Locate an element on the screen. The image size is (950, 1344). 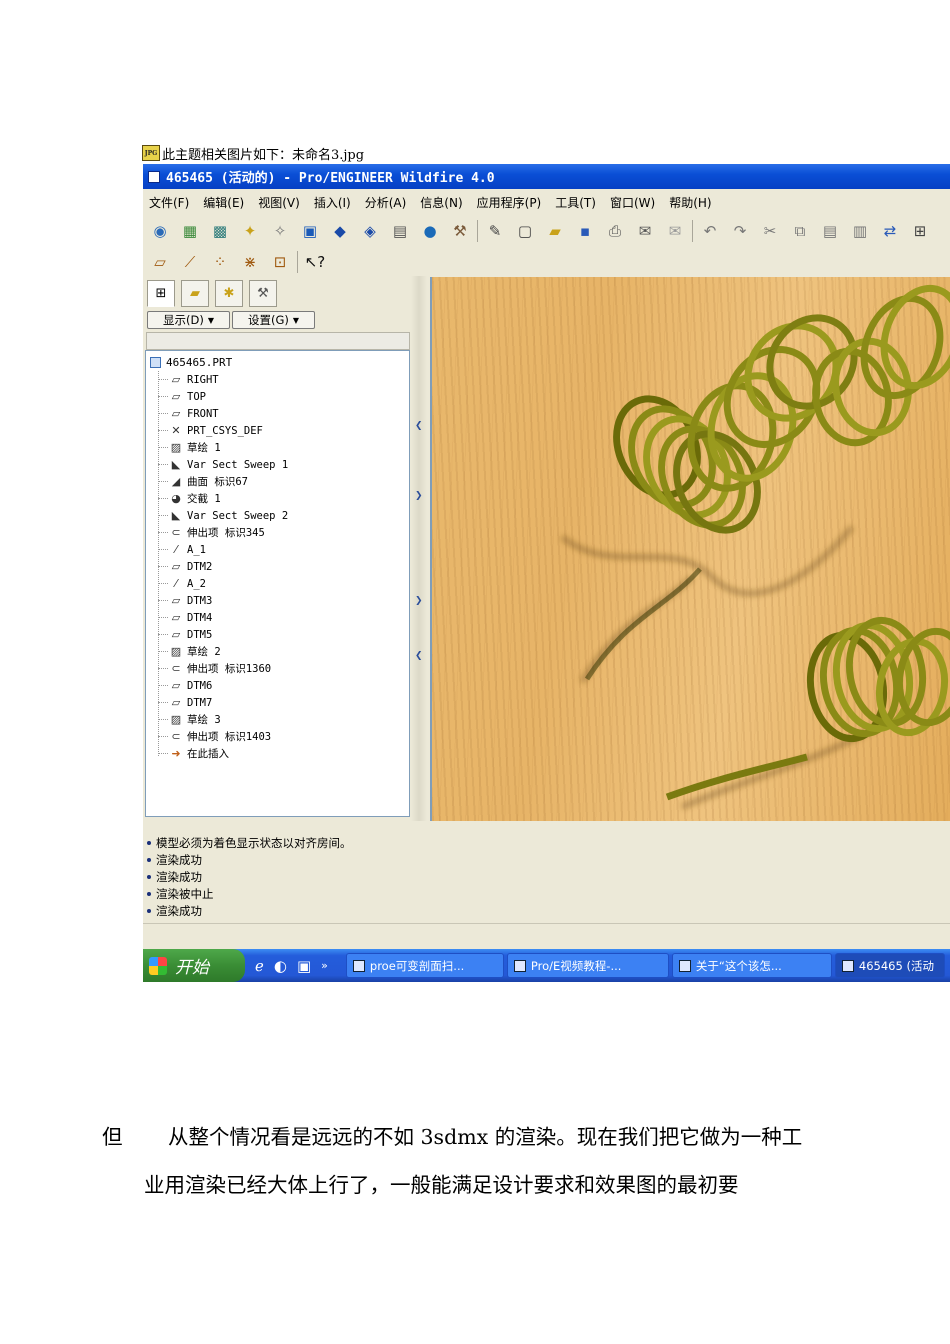
mail-attach-icon: ✉ is located at coordinates (675, 231).